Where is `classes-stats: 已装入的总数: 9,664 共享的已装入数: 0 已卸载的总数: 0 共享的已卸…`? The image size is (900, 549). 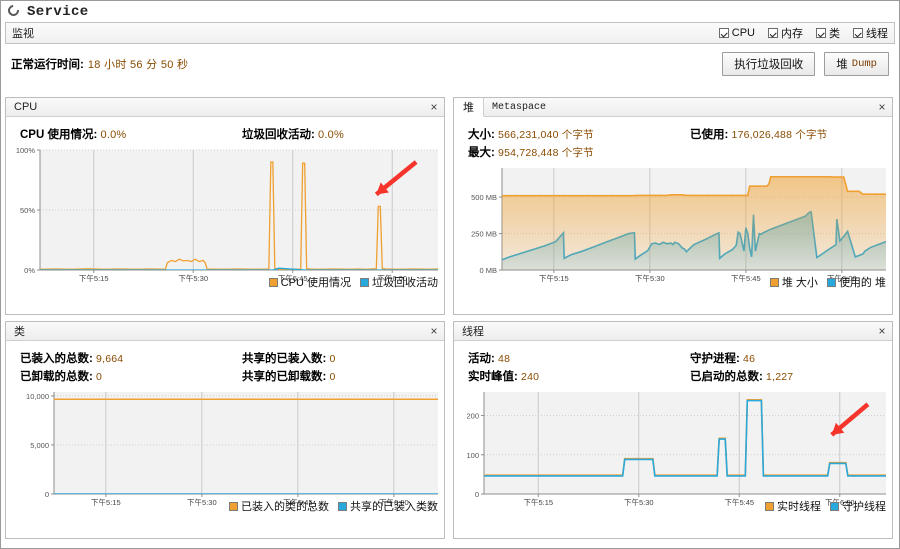 classes-stats: 已装入的总数: 9,664 共享的已装入数: 0 已卸载的总数: 0 共享的已卸… is located at coordinates (225, 366).